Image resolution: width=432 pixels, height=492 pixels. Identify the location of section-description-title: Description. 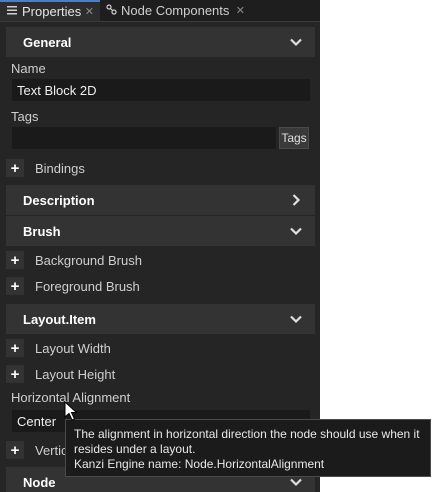
(59, 200).